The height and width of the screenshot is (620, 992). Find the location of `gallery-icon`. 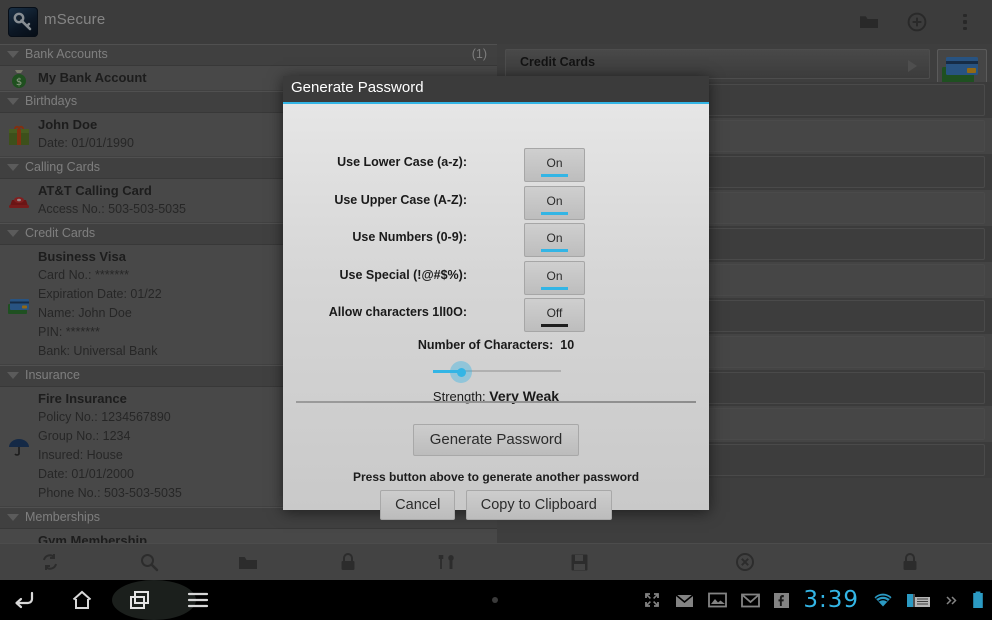

gallery-icon is located at coordinates (718, 600).